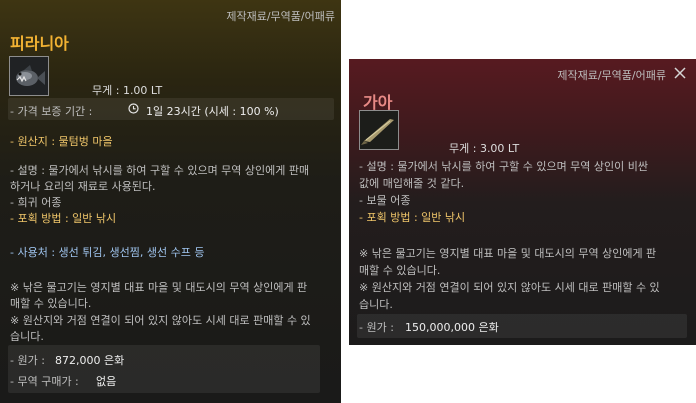 The image size is (696, 403). What do you see at coordinates (29, 76) in the screenshot?
I see `piranha-item-icon` at bounding box center [29, 76].